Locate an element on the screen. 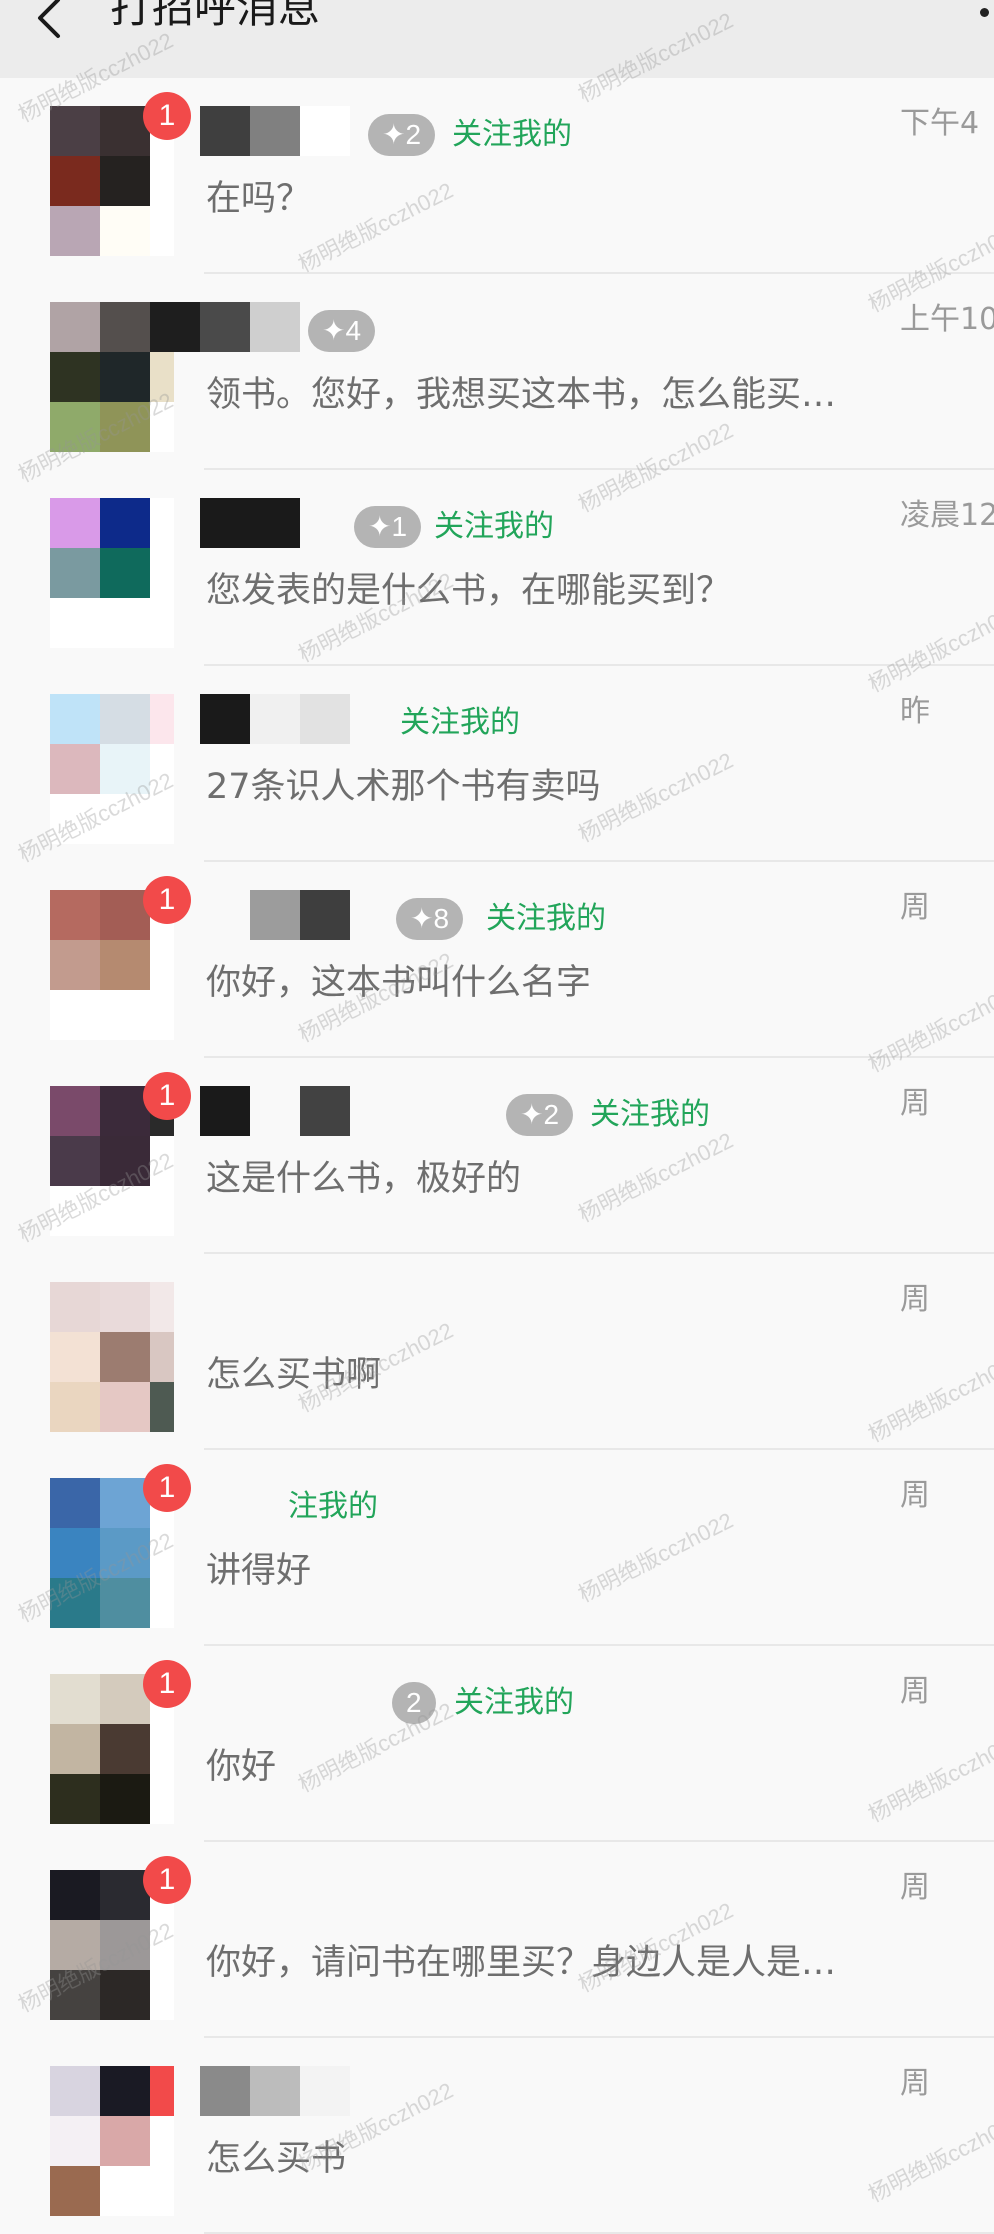 This screenshot has height=2234, width=994. list-item: 周怎么买书啊 is located at coordinates (497, 1352).